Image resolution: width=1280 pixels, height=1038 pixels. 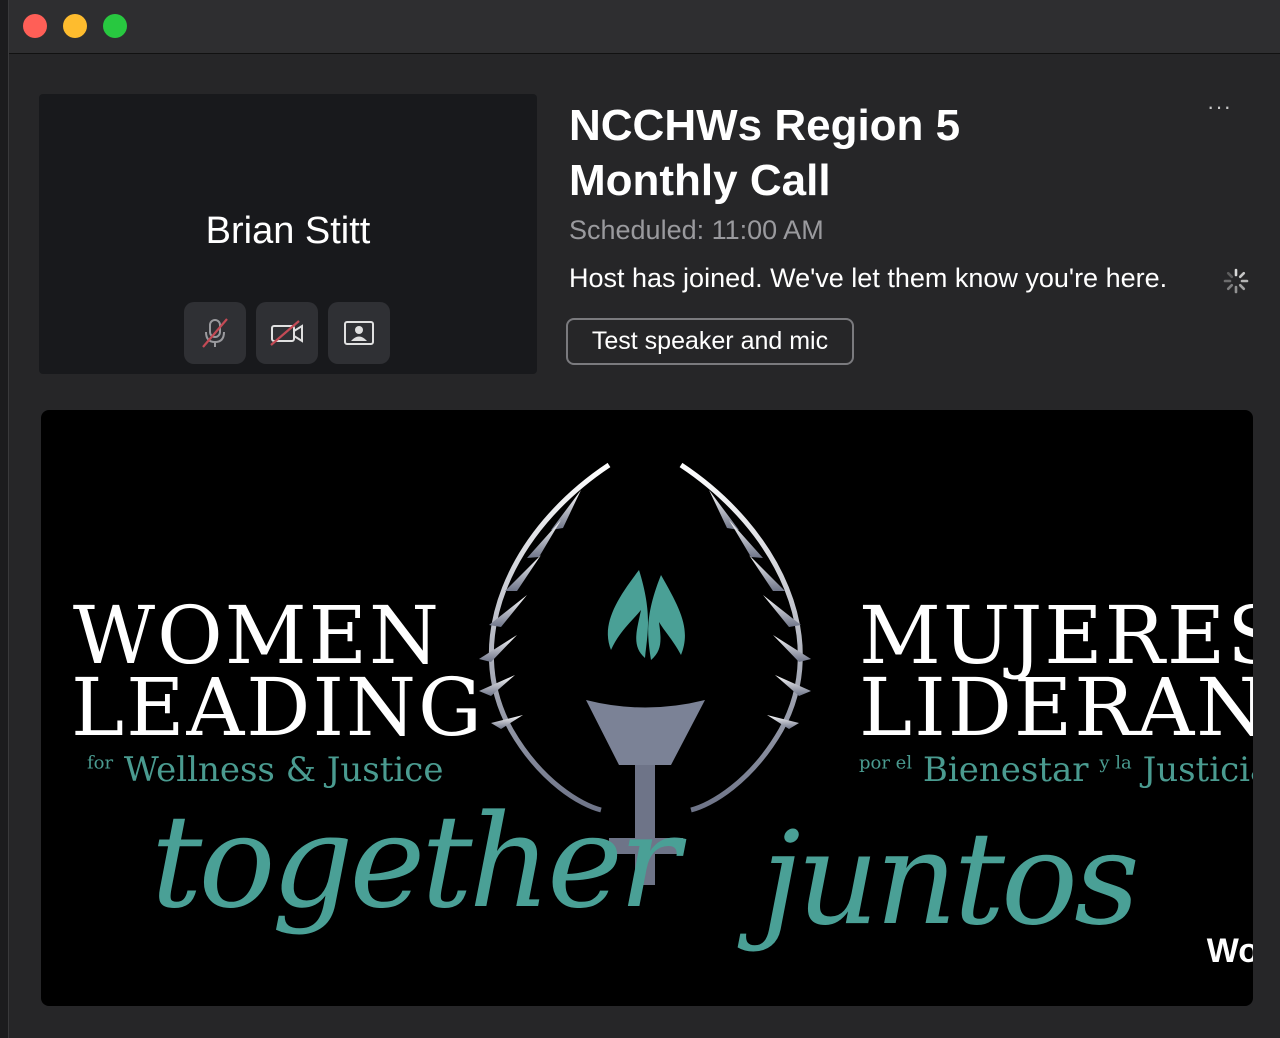 I want to click on banner-together-script: together, so click(x=415, y=862).